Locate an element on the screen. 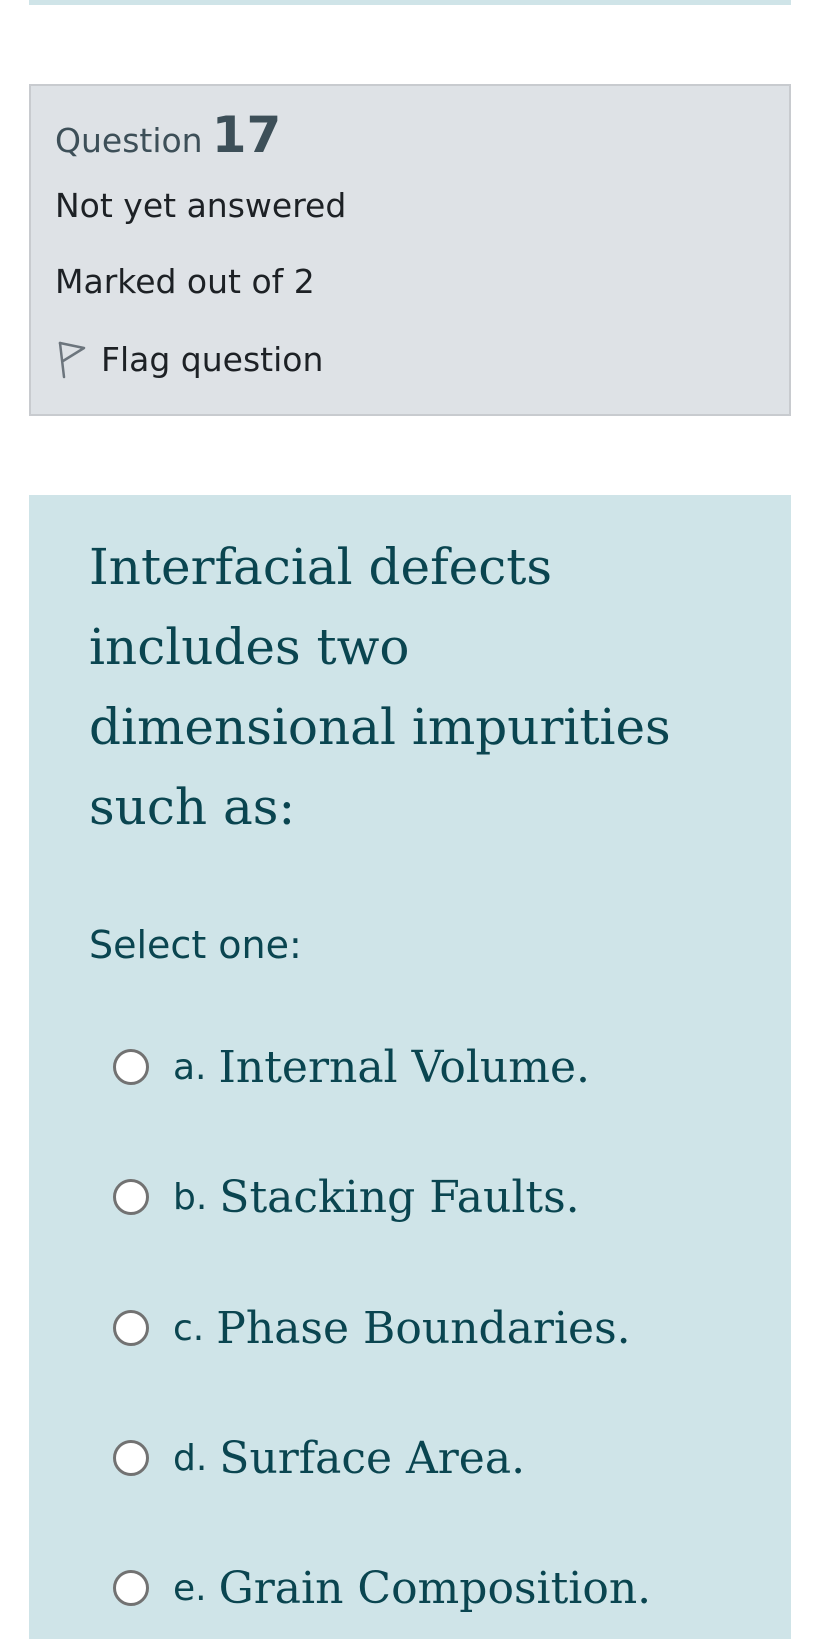  flag-outline-icon is located at coordinates (71, 359).